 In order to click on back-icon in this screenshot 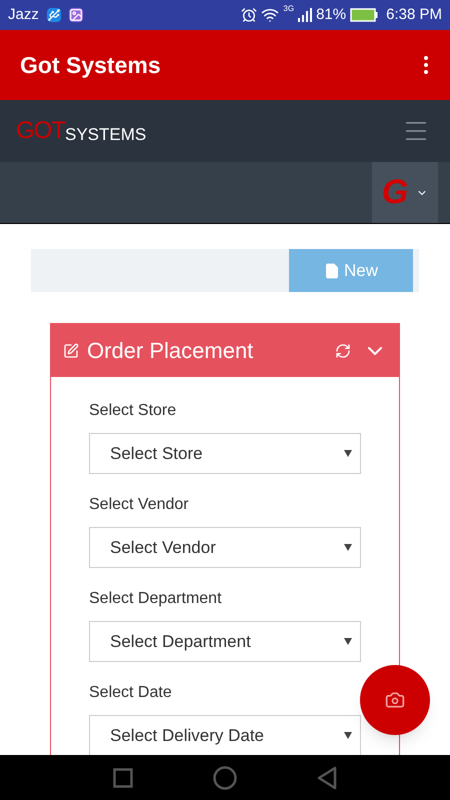, I will do `click(327, 778)`.